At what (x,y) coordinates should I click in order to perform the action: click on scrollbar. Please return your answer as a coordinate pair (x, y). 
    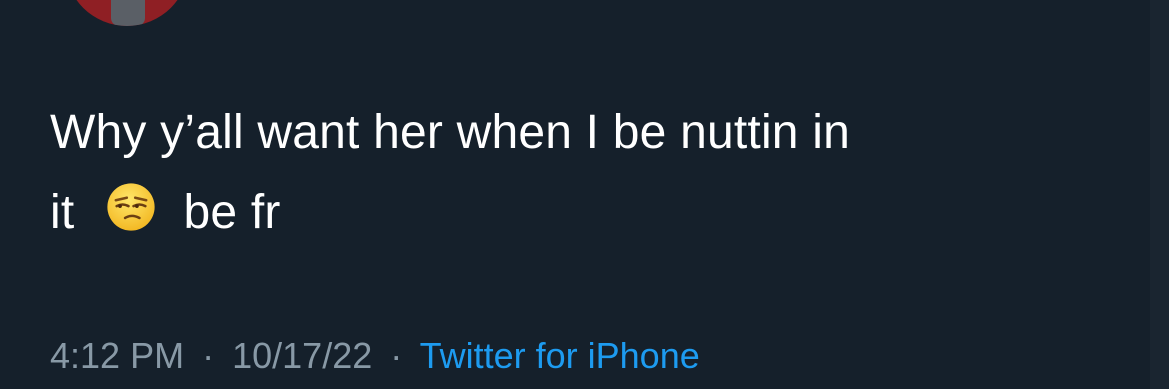
    Looking at the image, I should click on (1159, 194).